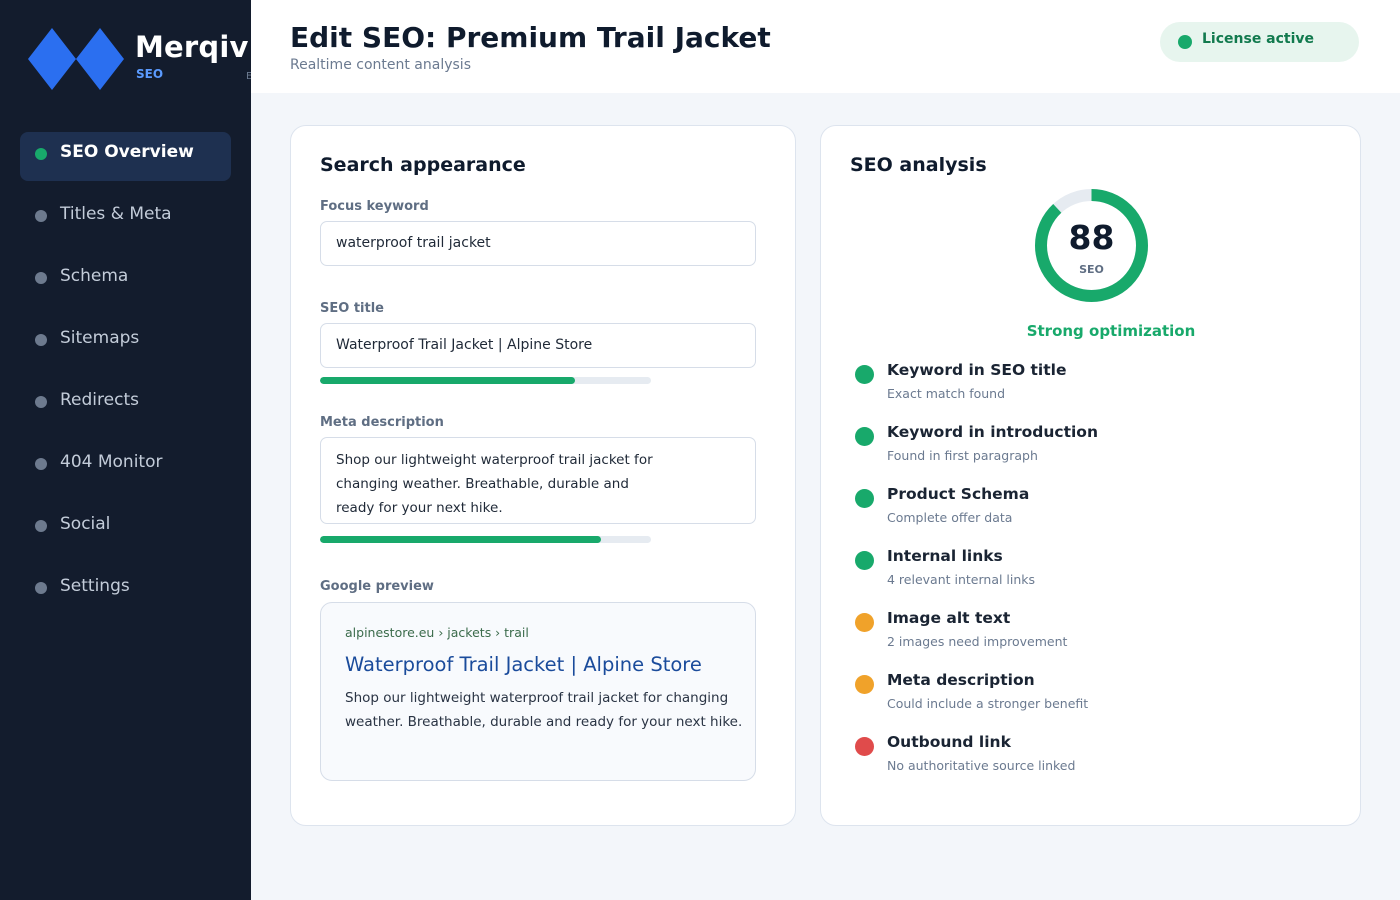 The width and height of the screenshot is (1400, 900). Describe the element at coordinates (380, 65) in the screenshot. I see `page-subtitle: Realtime content analysis` at that location.